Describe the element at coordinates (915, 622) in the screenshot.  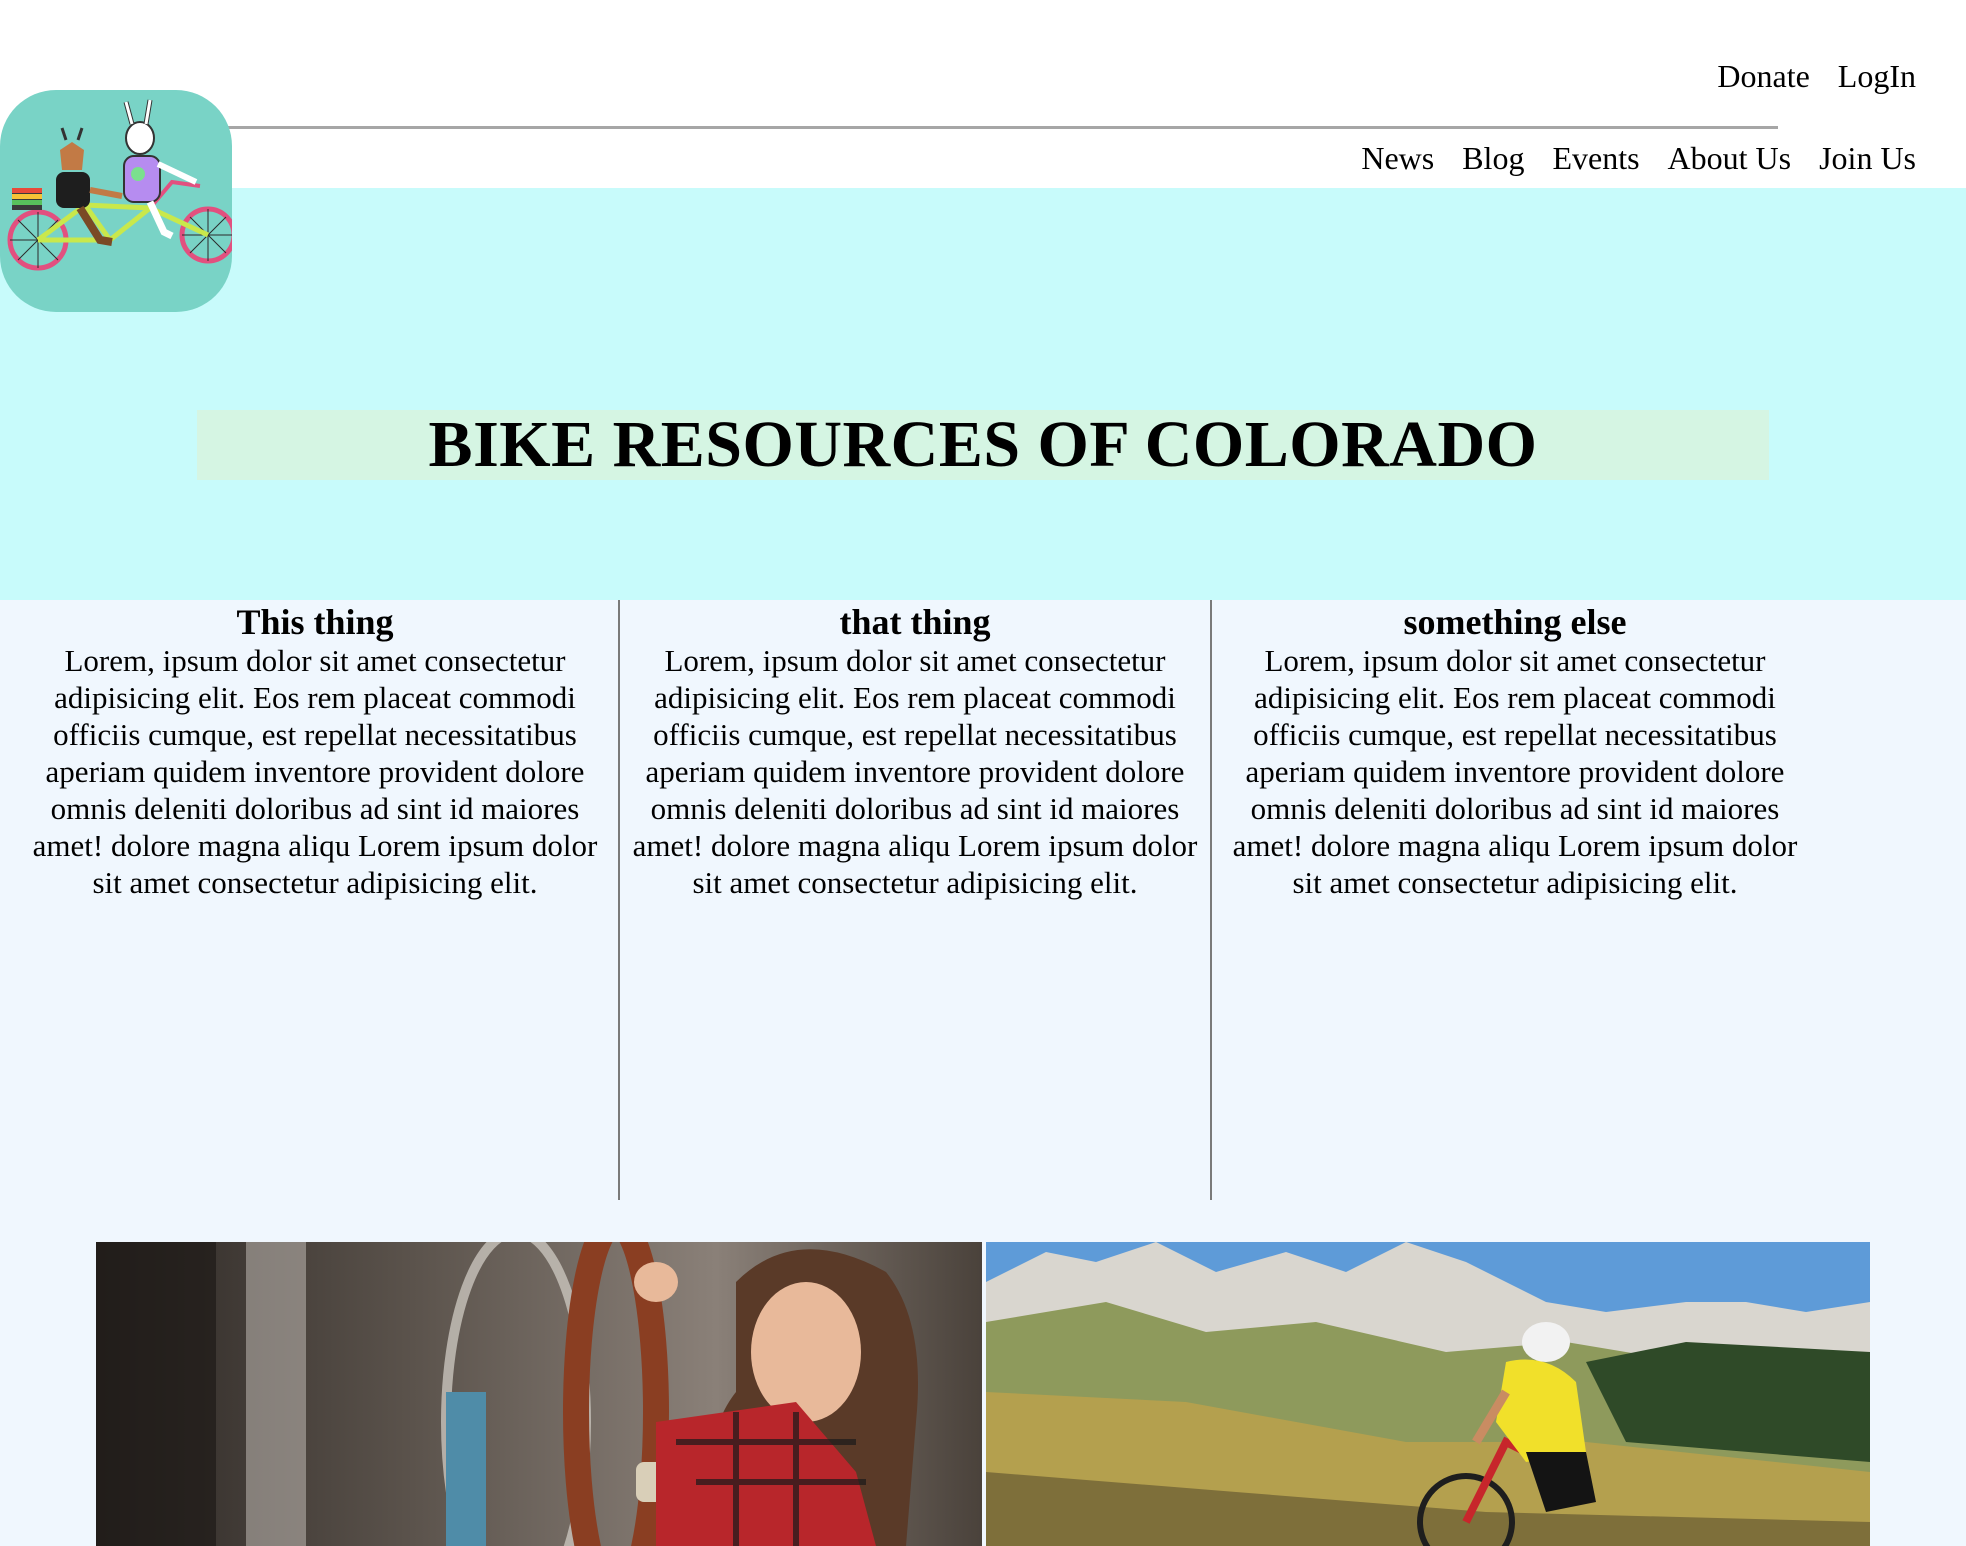
I see `column-heading: that thing` at that location.